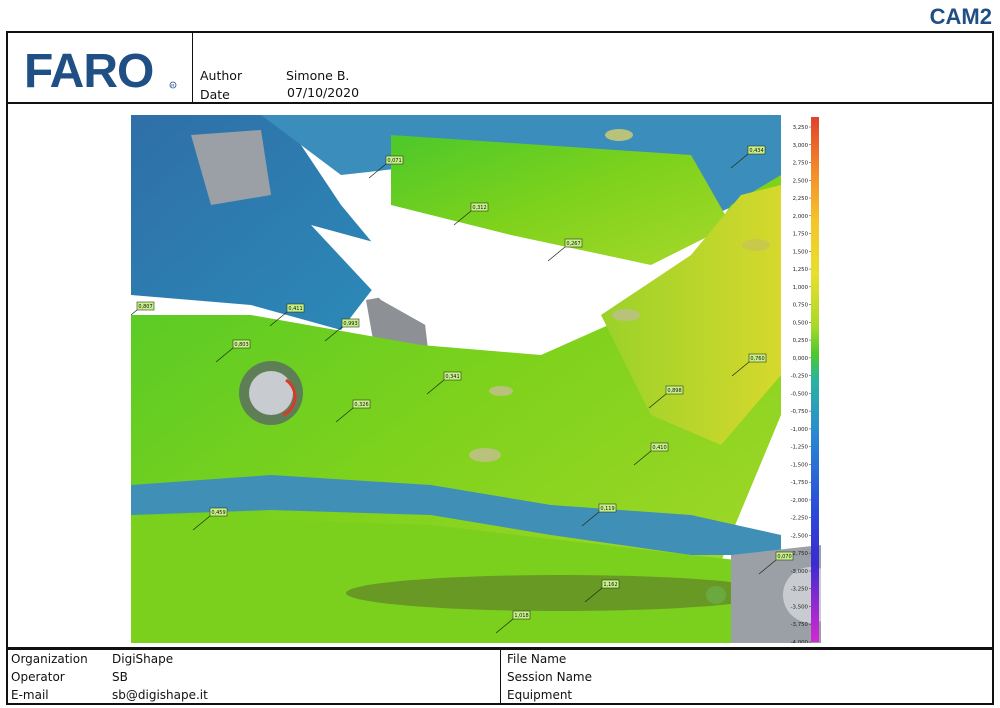 Image resolution: width=1000 pixels, height=708 pixels. I want to click on callout-value: 0,410, so click(659, 448).